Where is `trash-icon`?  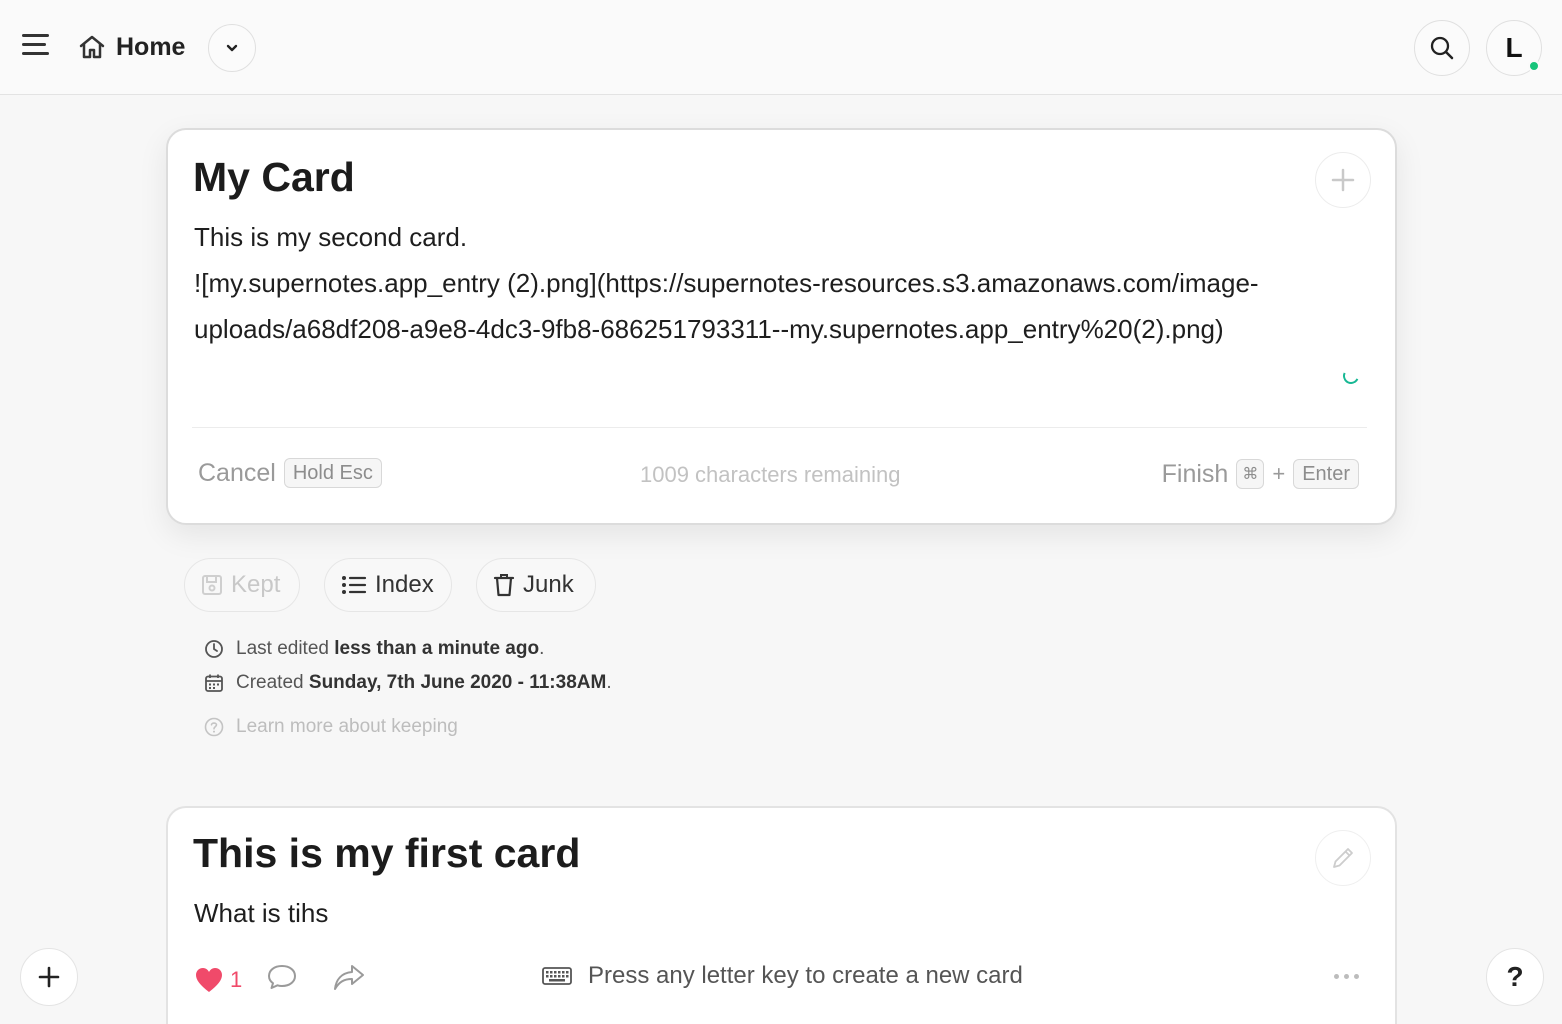
trash-icon is located at coordinates (504, 585).